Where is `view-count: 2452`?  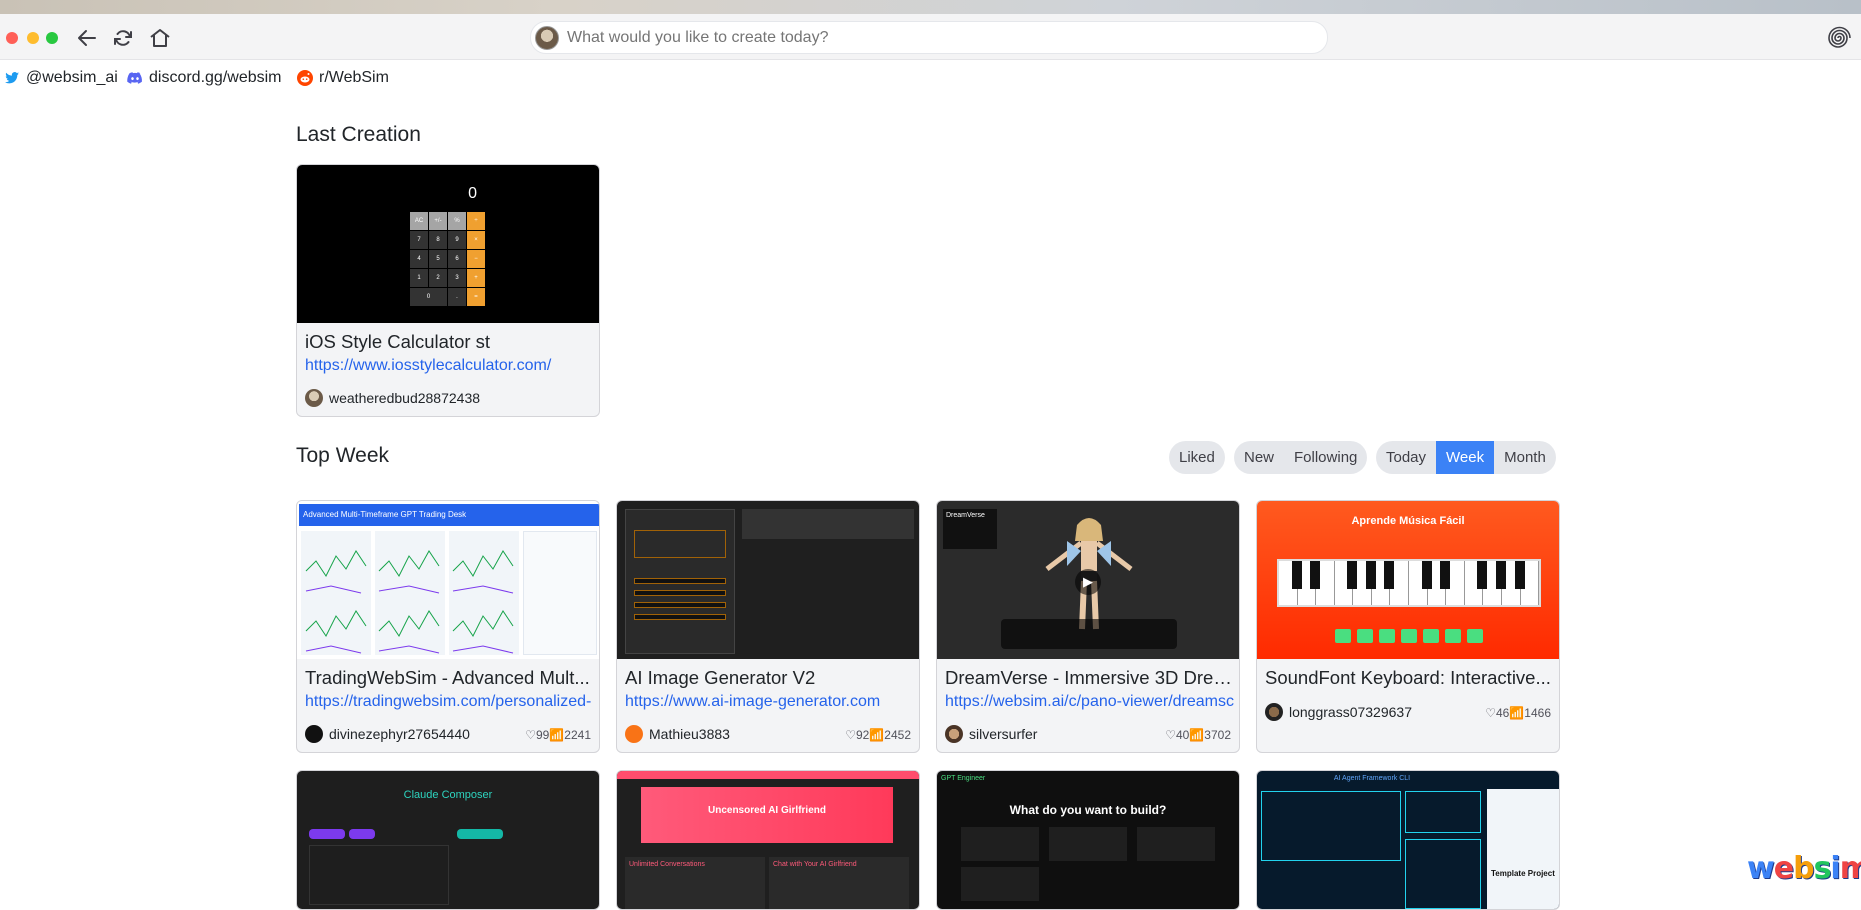
view-count: 2452 is located at coordinates (897, 735).